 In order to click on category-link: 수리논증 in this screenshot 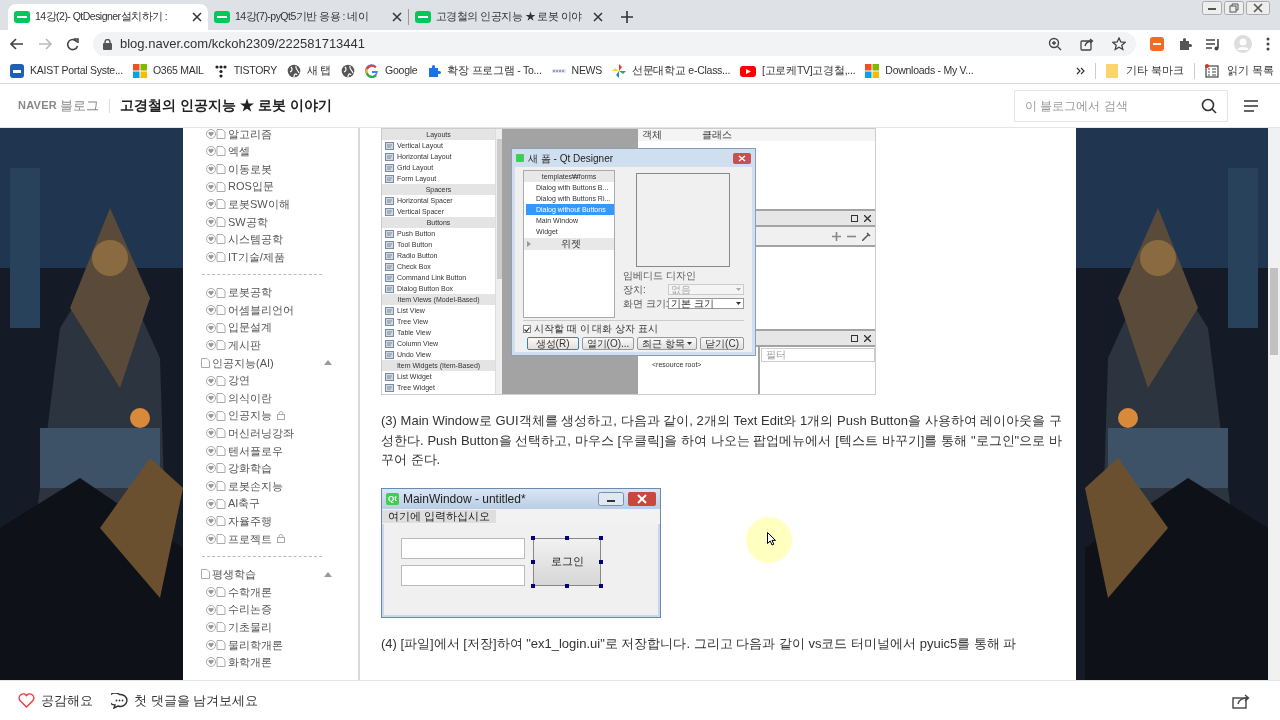, I will do `click(250, 609)`.